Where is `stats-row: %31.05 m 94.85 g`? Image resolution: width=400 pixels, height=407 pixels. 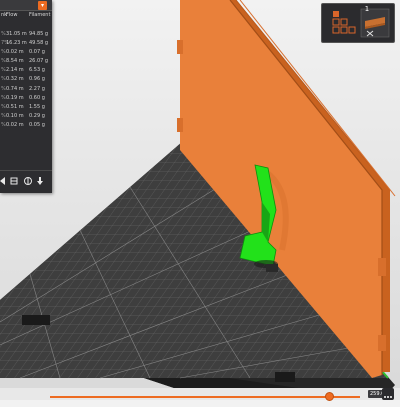 stats-row: %31.05 m 94.85 g is located at coordinates (25, 34).